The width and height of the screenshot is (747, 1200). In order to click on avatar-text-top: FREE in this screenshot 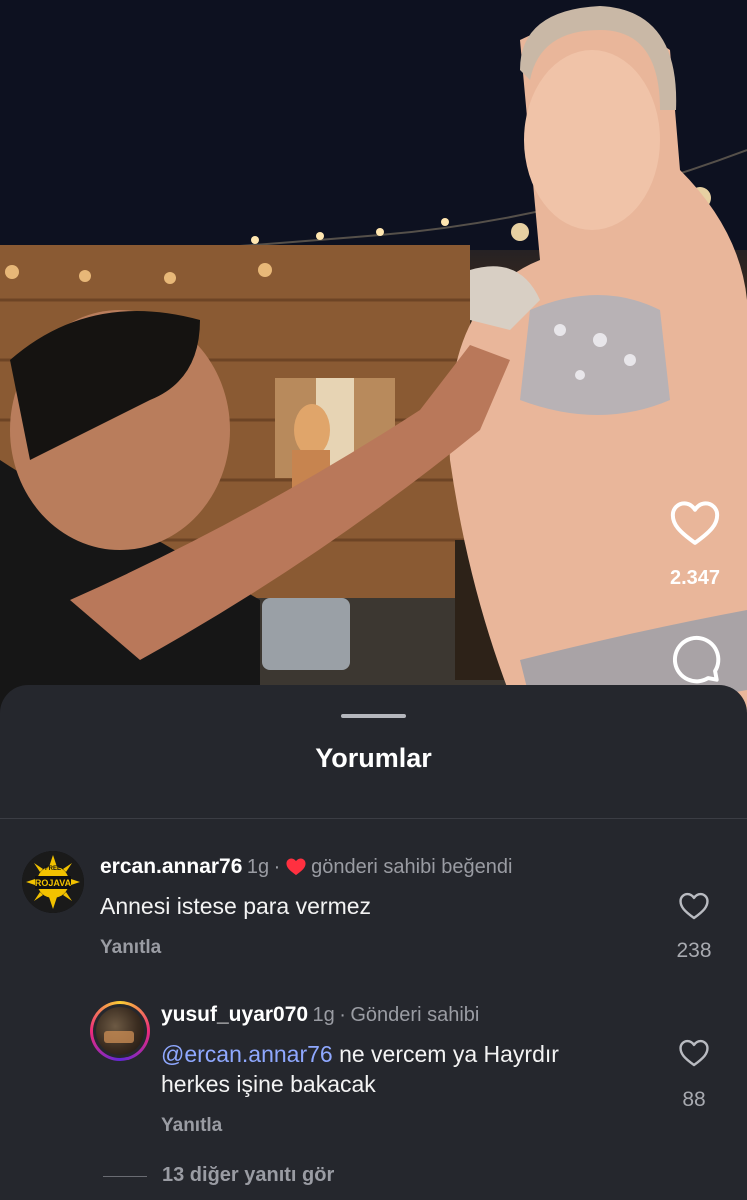, I will do `click(52, 869)`.